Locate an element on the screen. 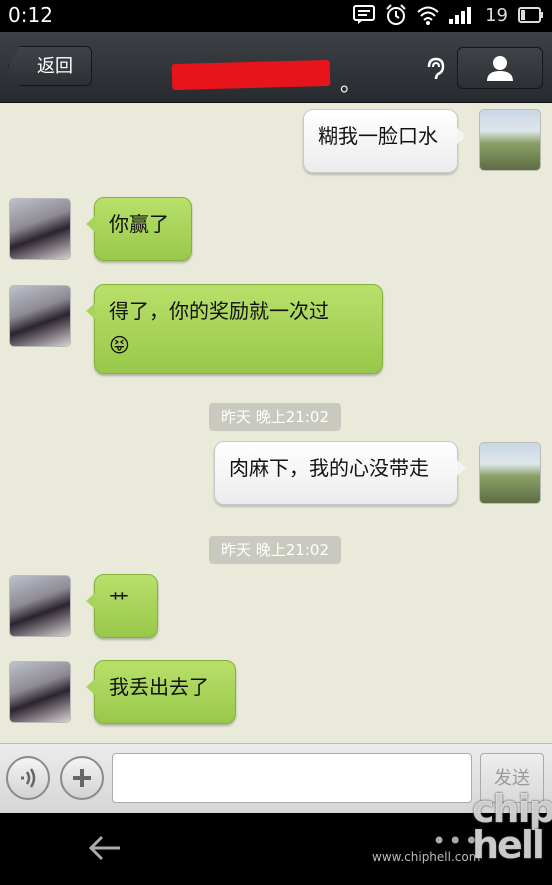  input-bar: 发送 is located at coordinates (276, 778).